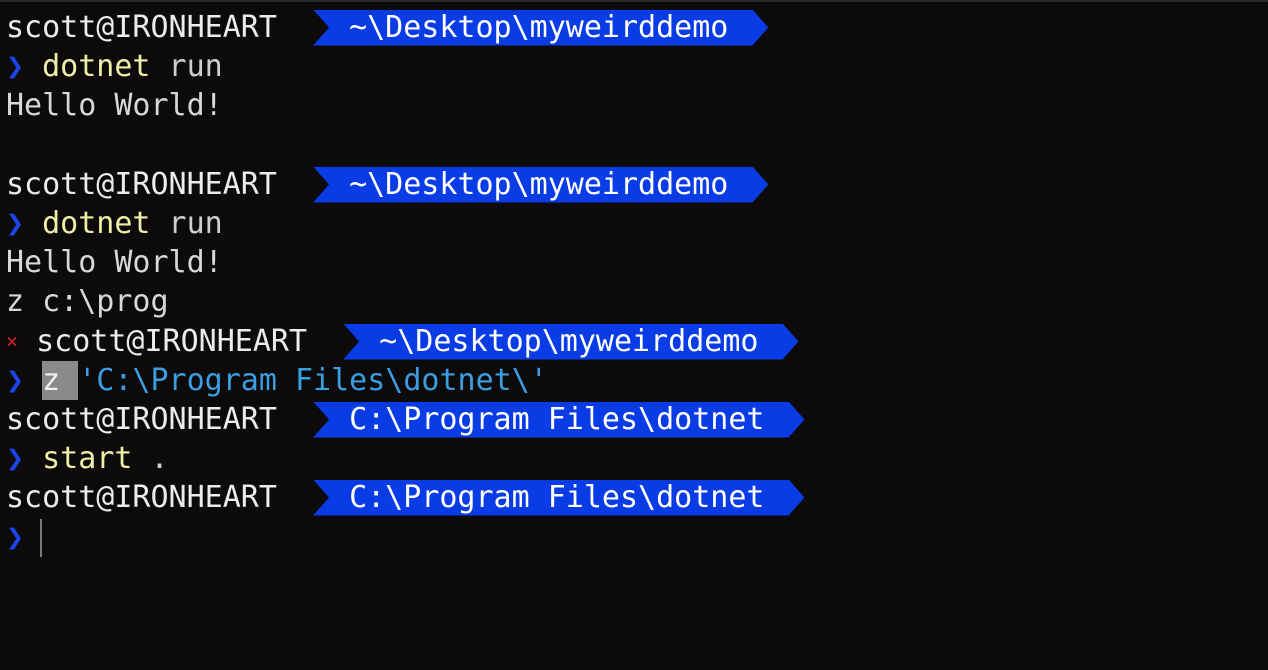  I want to click on input-line: ❯, so click(24, 537).